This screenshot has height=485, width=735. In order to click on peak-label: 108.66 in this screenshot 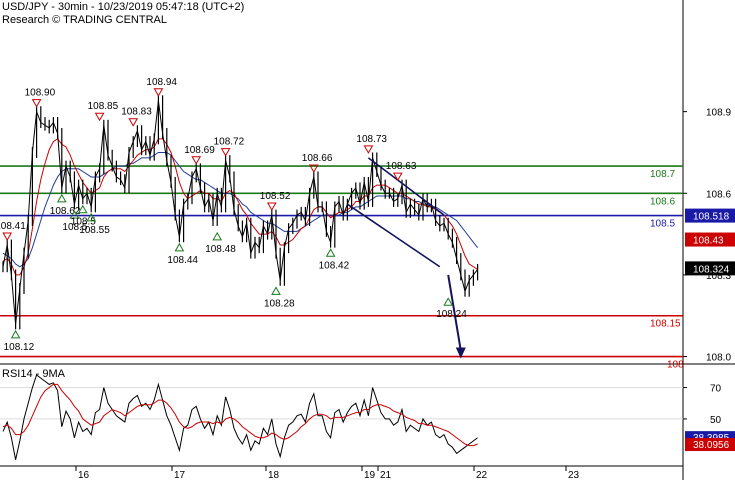, I will do `click(317, 158)`.